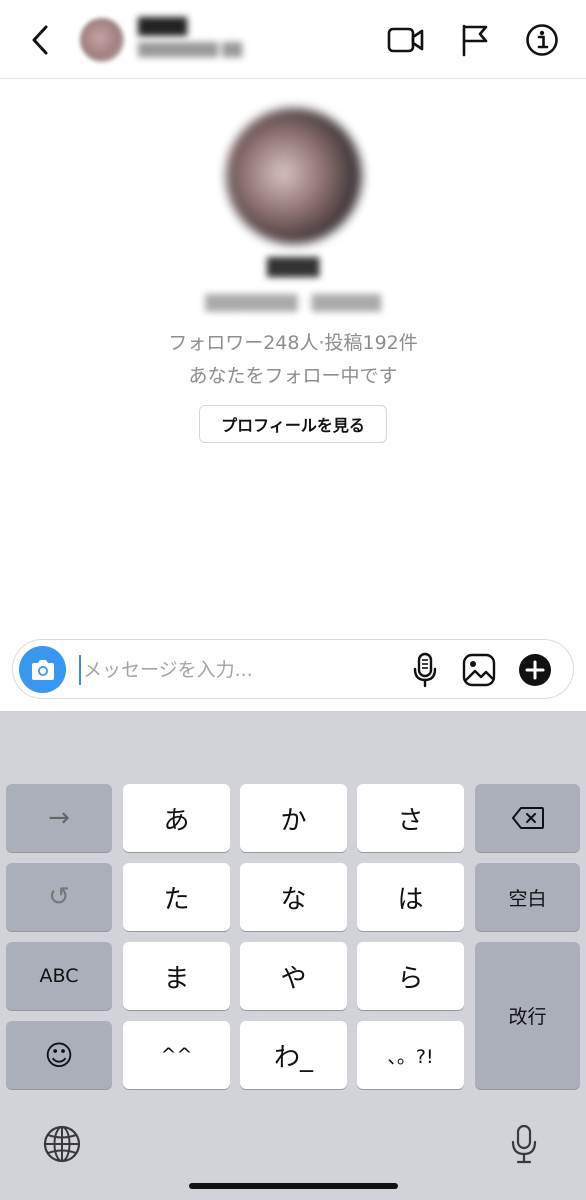 The width and height of the screenshot is (586, 1200). Describe the element at coordinates (410, 897) in the screenshot. I see `kana-key-ha: は` at that location.